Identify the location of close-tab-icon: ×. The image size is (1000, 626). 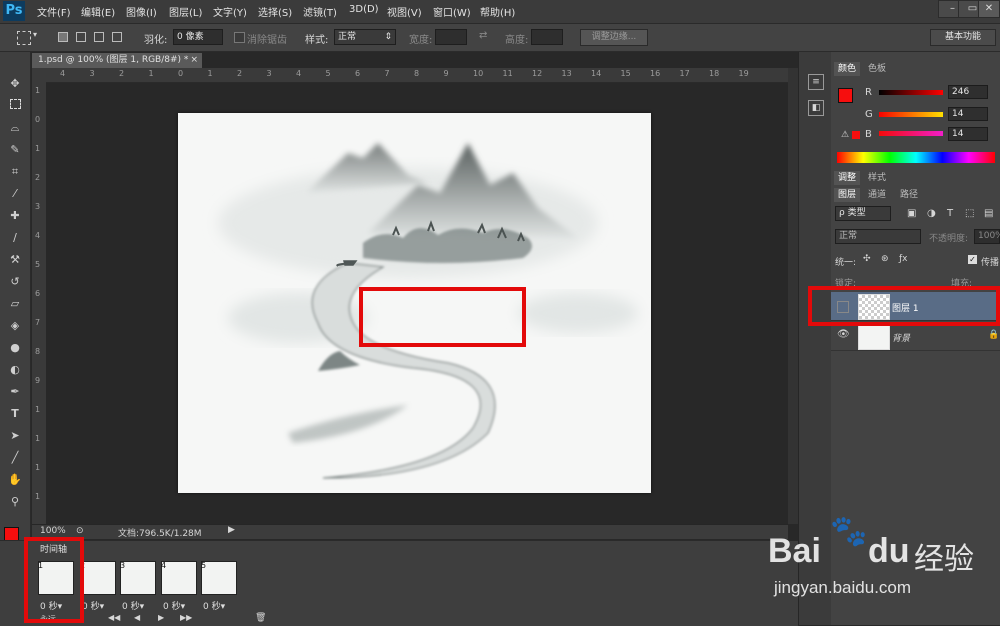
(194, 60).